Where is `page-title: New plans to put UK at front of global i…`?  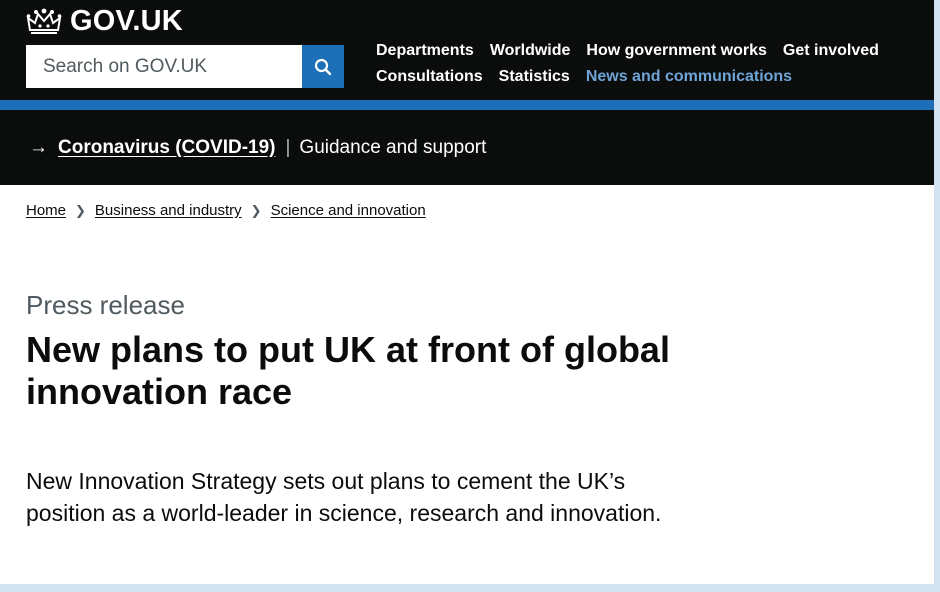
page-title: New plans to put UK at front of global i… is located at coordinates (348, 370).